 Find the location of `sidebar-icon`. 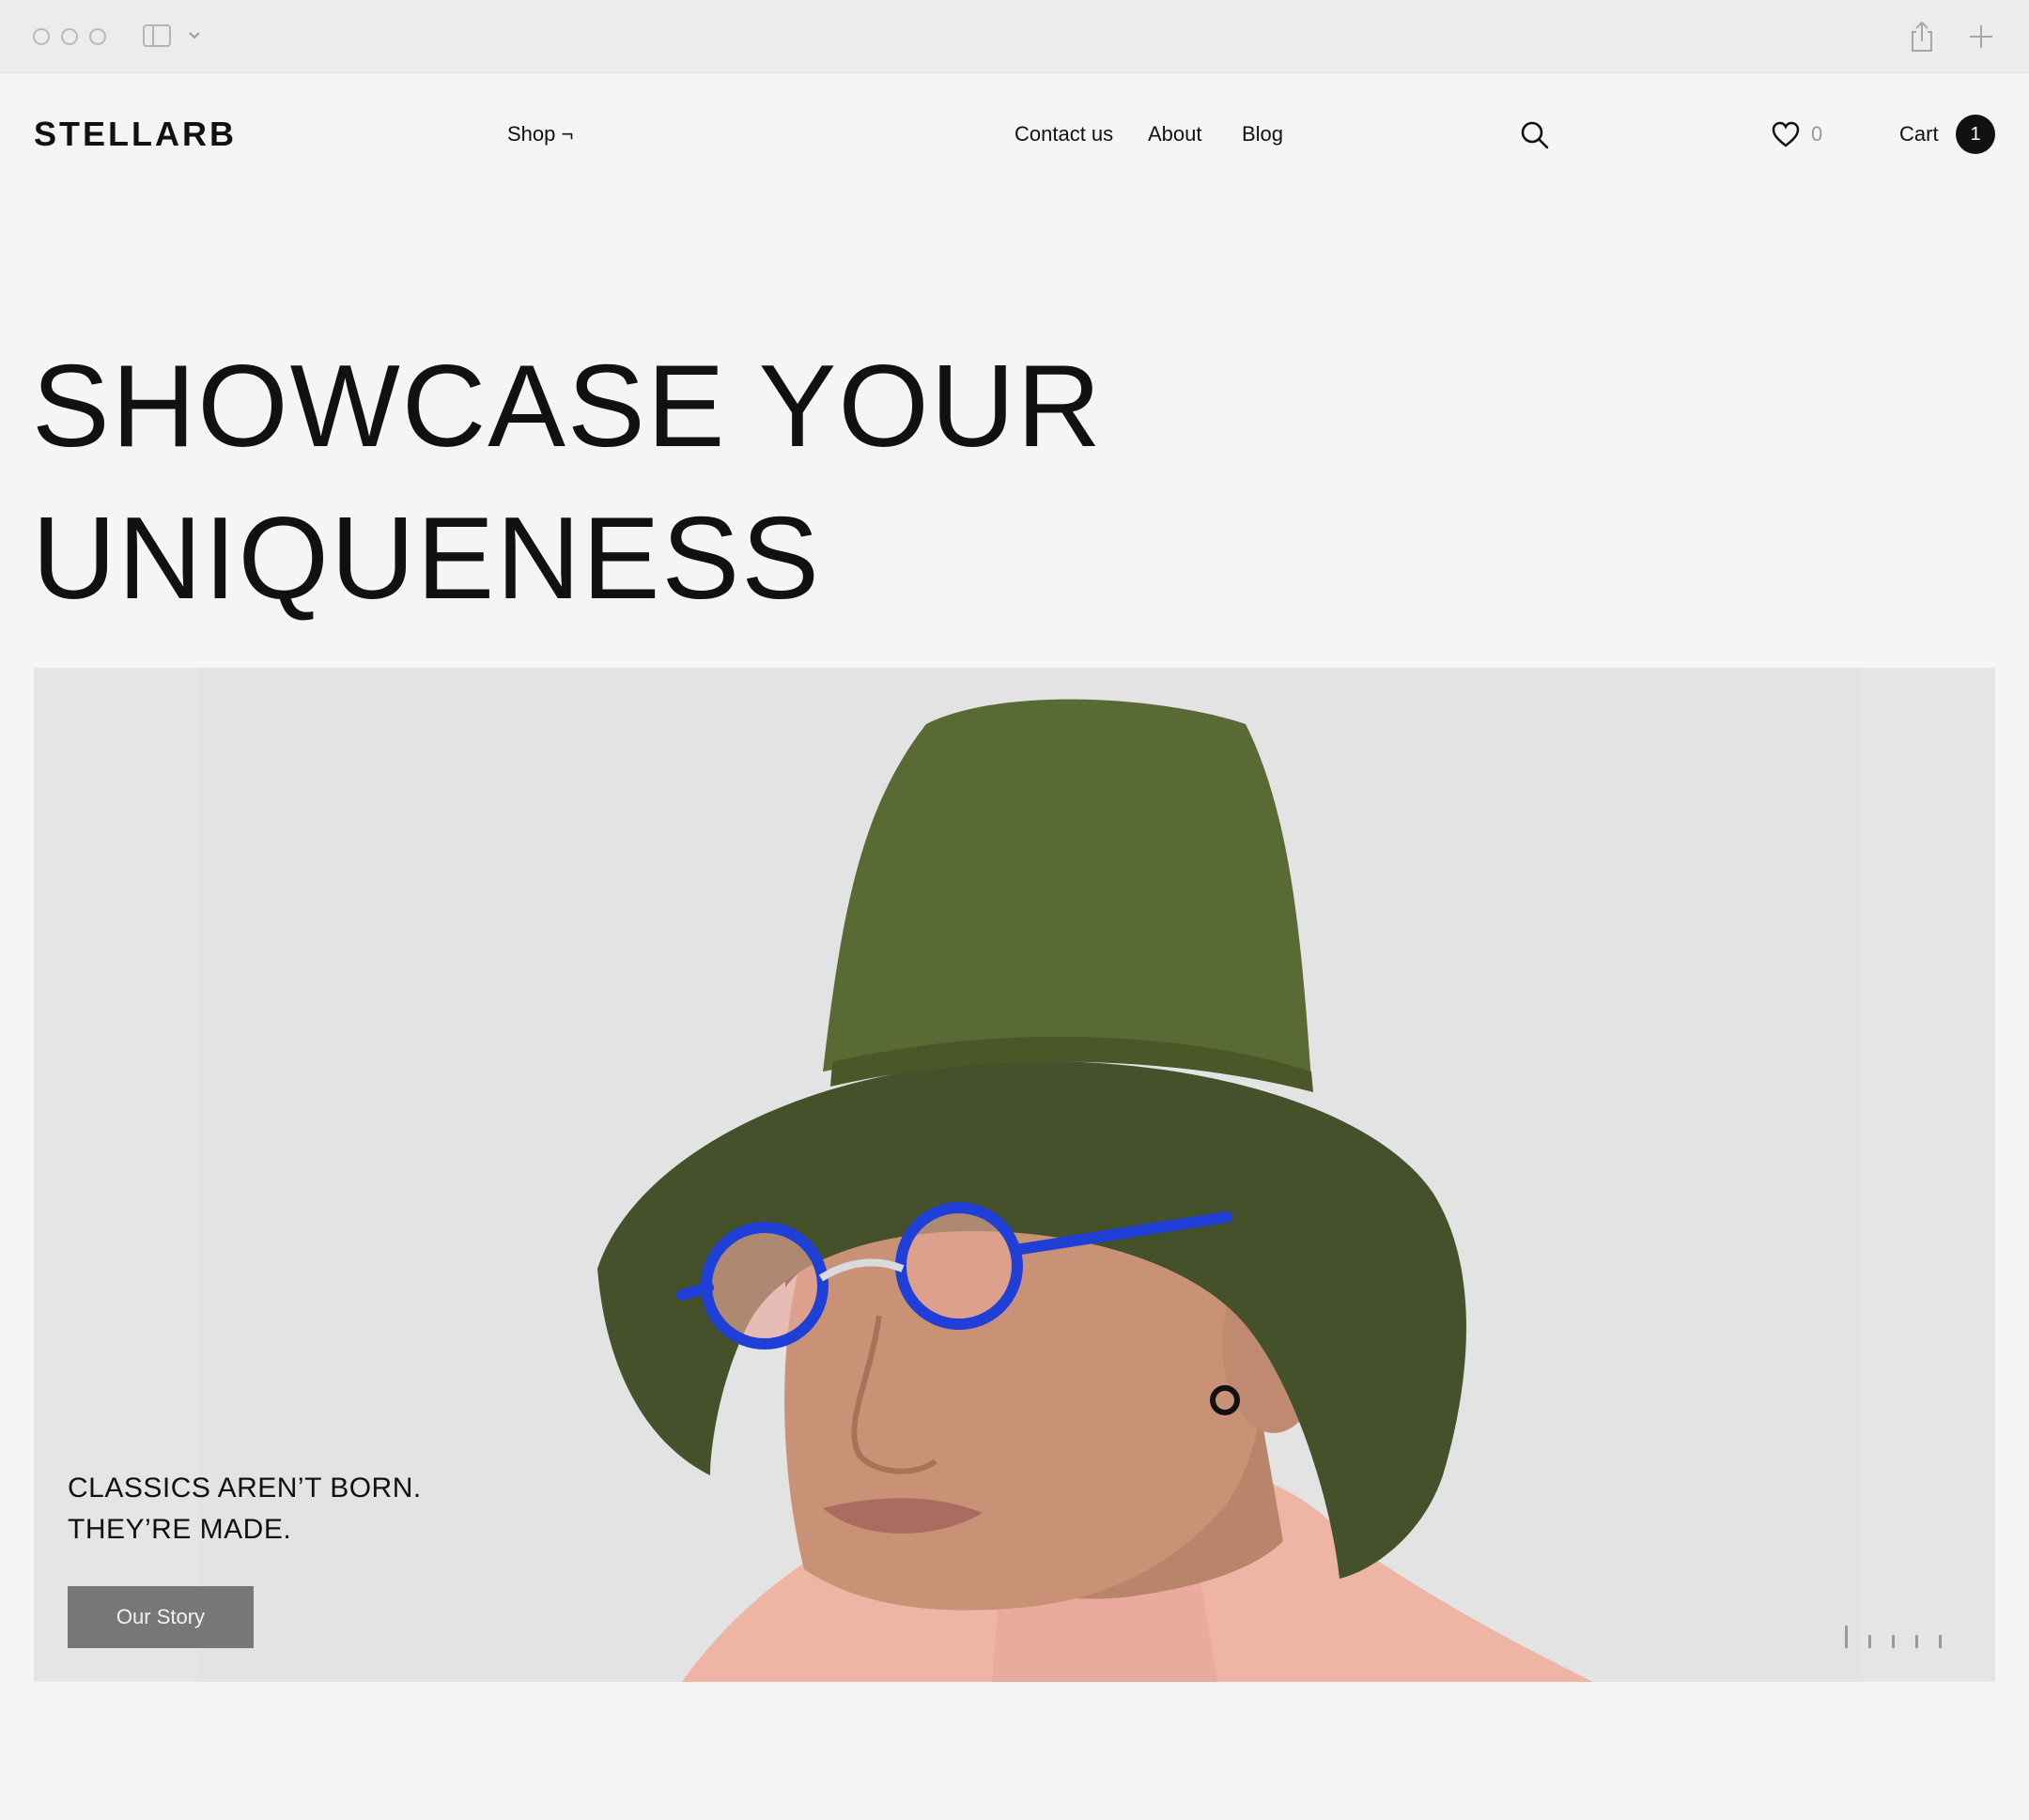

sidebar-icon is located at coordinates (157, 35).